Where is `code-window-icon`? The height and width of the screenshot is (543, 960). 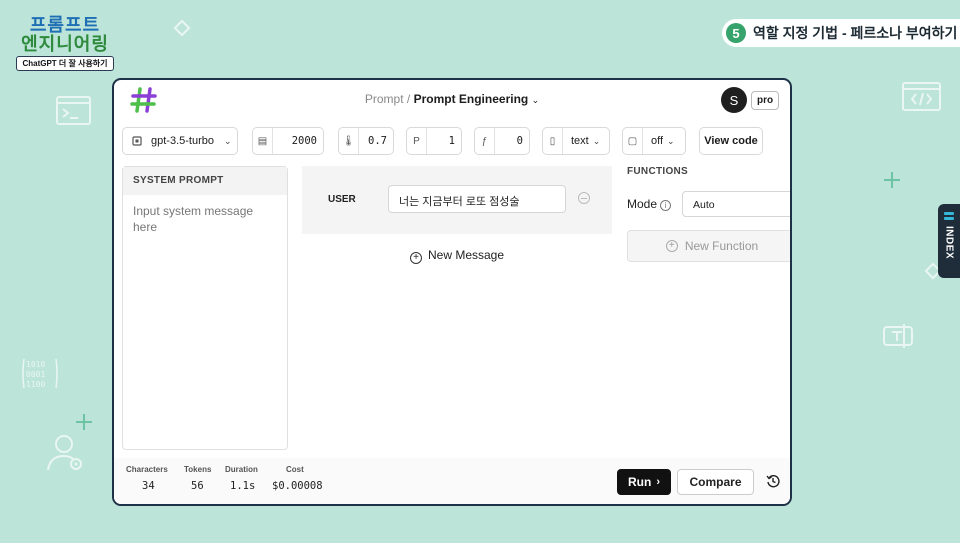
code-window-icon is located at coordinates (922, 97).